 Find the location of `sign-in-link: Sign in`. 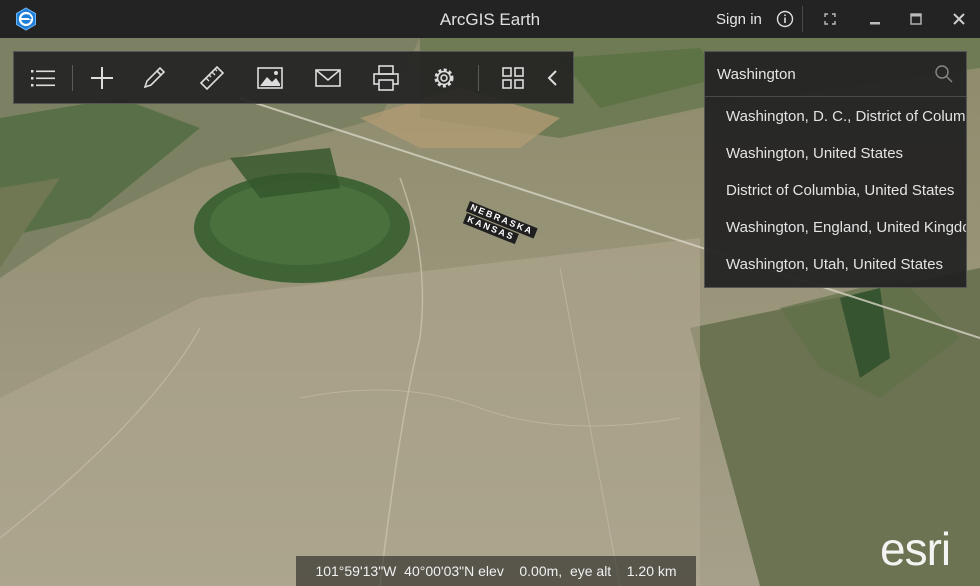

sign-in-link: Sign in is located at coordinates (739, 19).